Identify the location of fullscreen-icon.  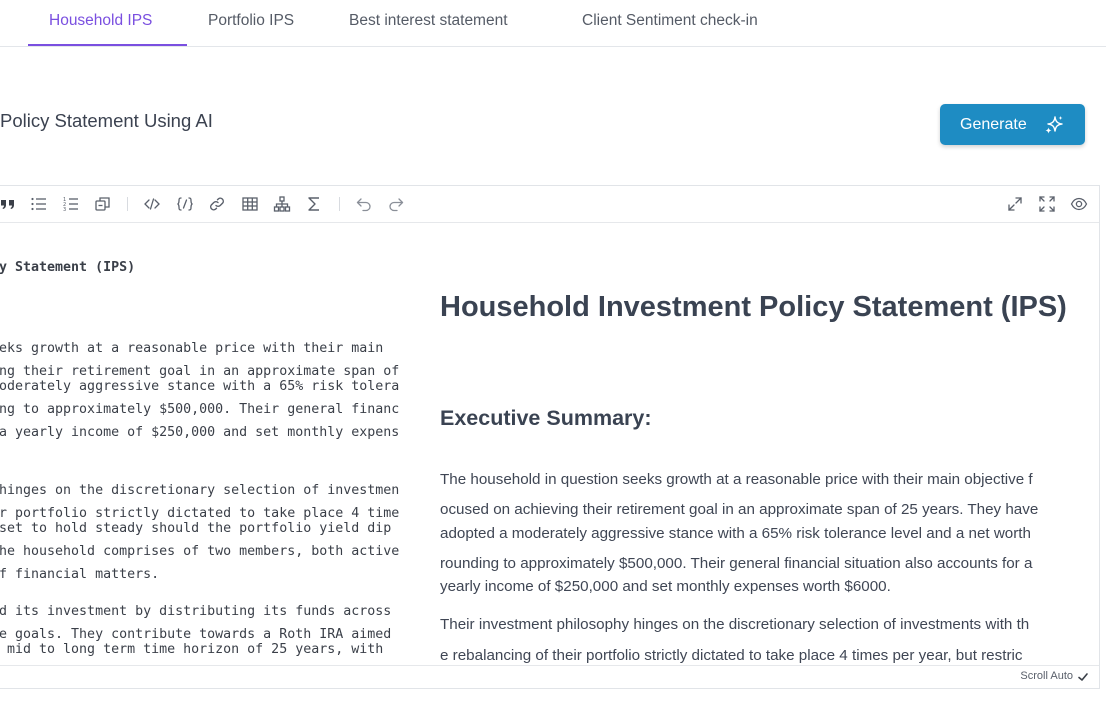
(1047, 204).